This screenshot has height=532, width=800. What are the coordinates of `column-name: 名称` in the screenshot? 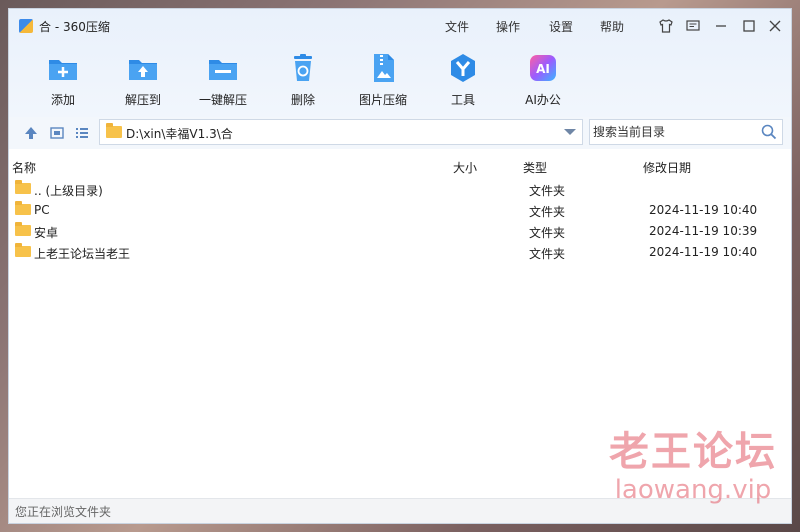 It's located at (24, 167).